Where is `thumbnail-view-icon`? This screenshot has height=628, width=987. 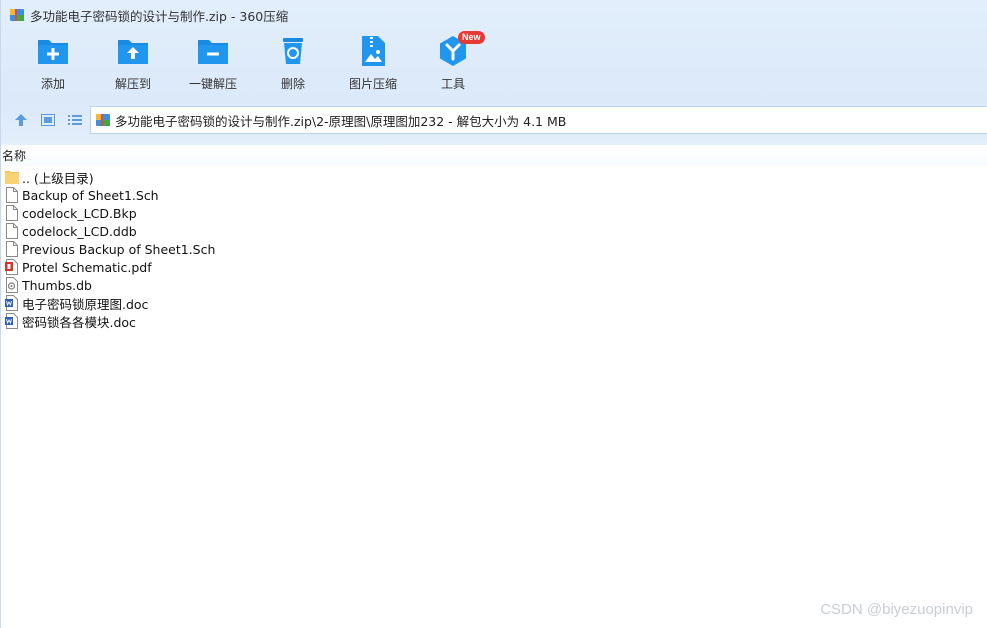
thumbnail-view-icon is located at coordinates (48, 120).